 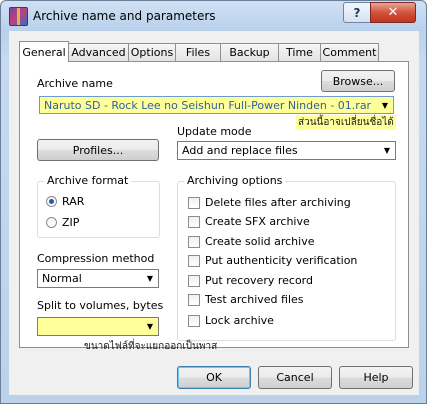 What do you see at coordinates (281, 260) in the screenshot?
I see `option-label: Put authenticity verification` at bounding box center [281, 260].